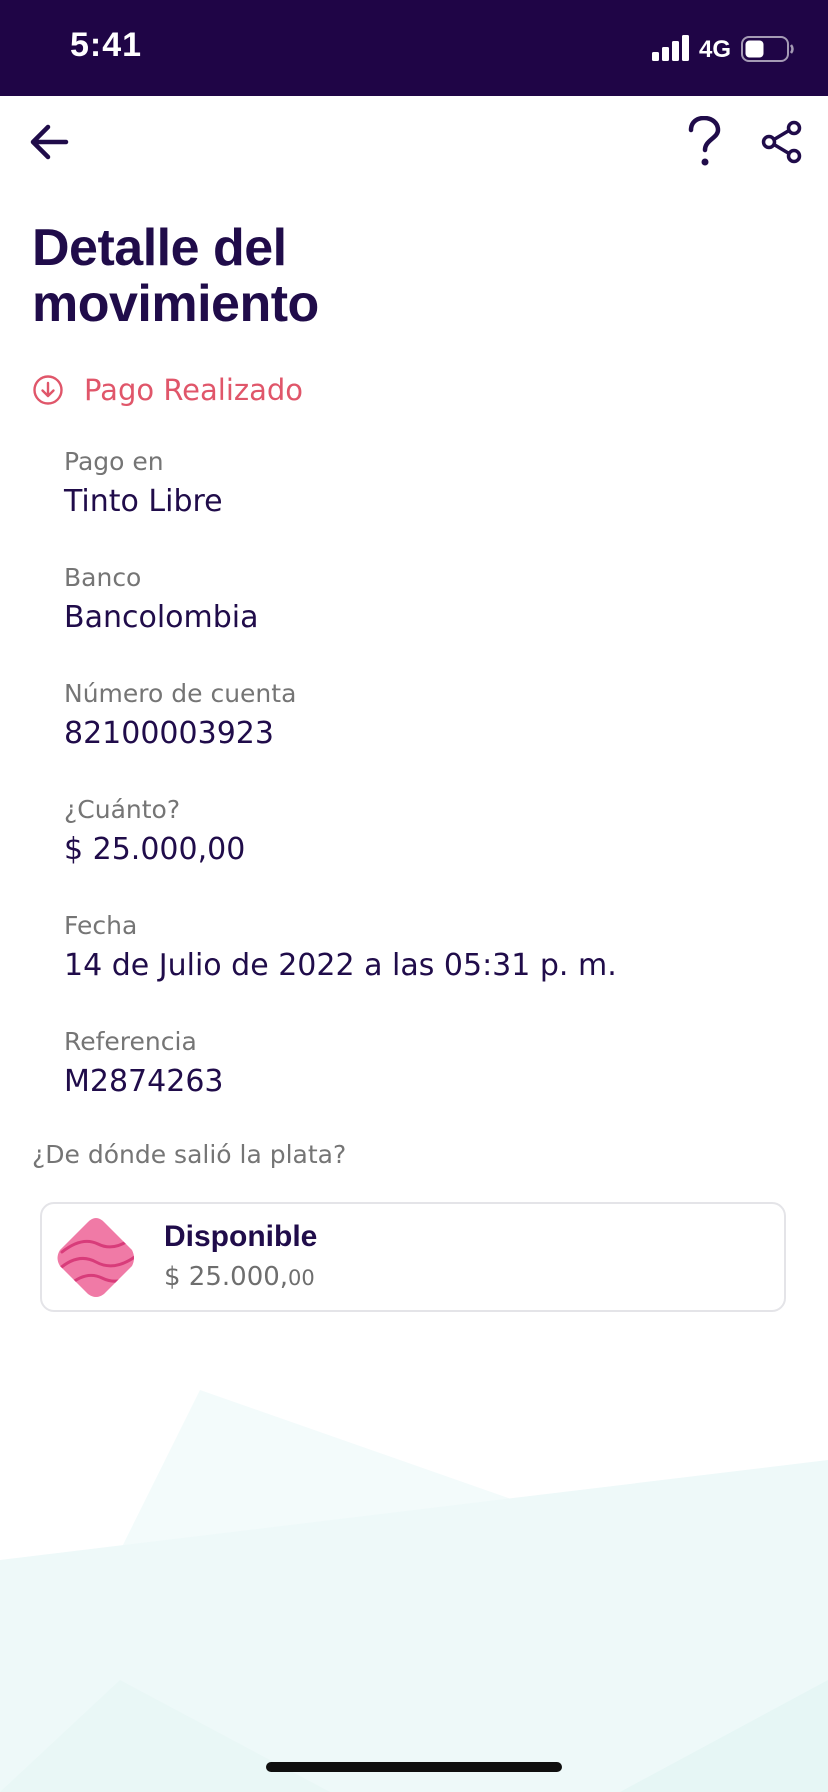  I want to click on page-title: Detalle del movimiento, so click(175, 276).